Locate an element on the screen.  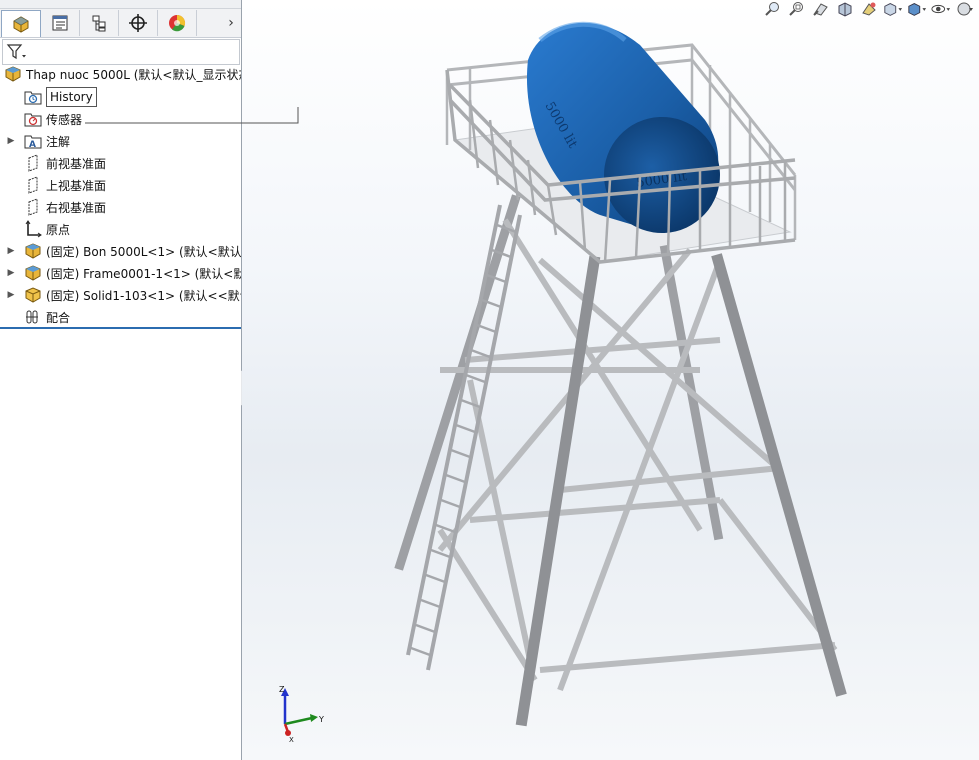
tree-root-assembly: Thap nuoc 5000L (默认<默认_显示状态 is located at coordinates (123, 74).